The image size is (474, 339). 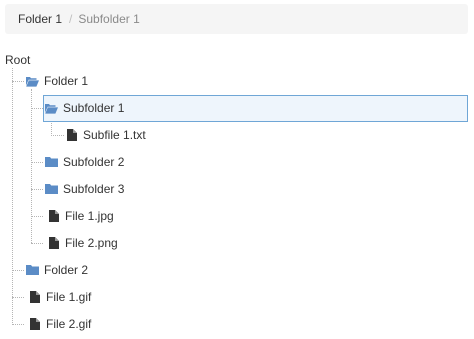 I want to click on tree-node-subfolder-2: Subfolder 2, so click(x=84, y=162).